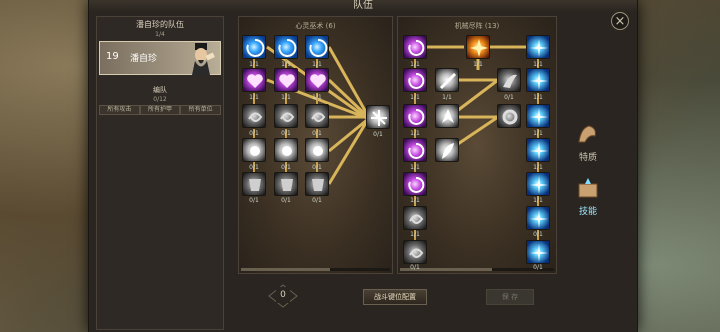 This screenshot has width=720, height=332. Describe the element at coordinates (144, 59) in the screenshot. I see `hero-name: 潘自珍` at that location.